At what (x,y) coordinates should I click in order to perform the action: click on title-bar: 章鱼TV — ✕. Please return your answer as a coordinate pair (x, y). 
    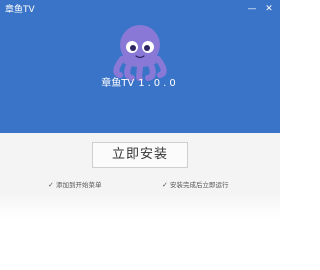
    Looking at the image, I should click on (140, 10).